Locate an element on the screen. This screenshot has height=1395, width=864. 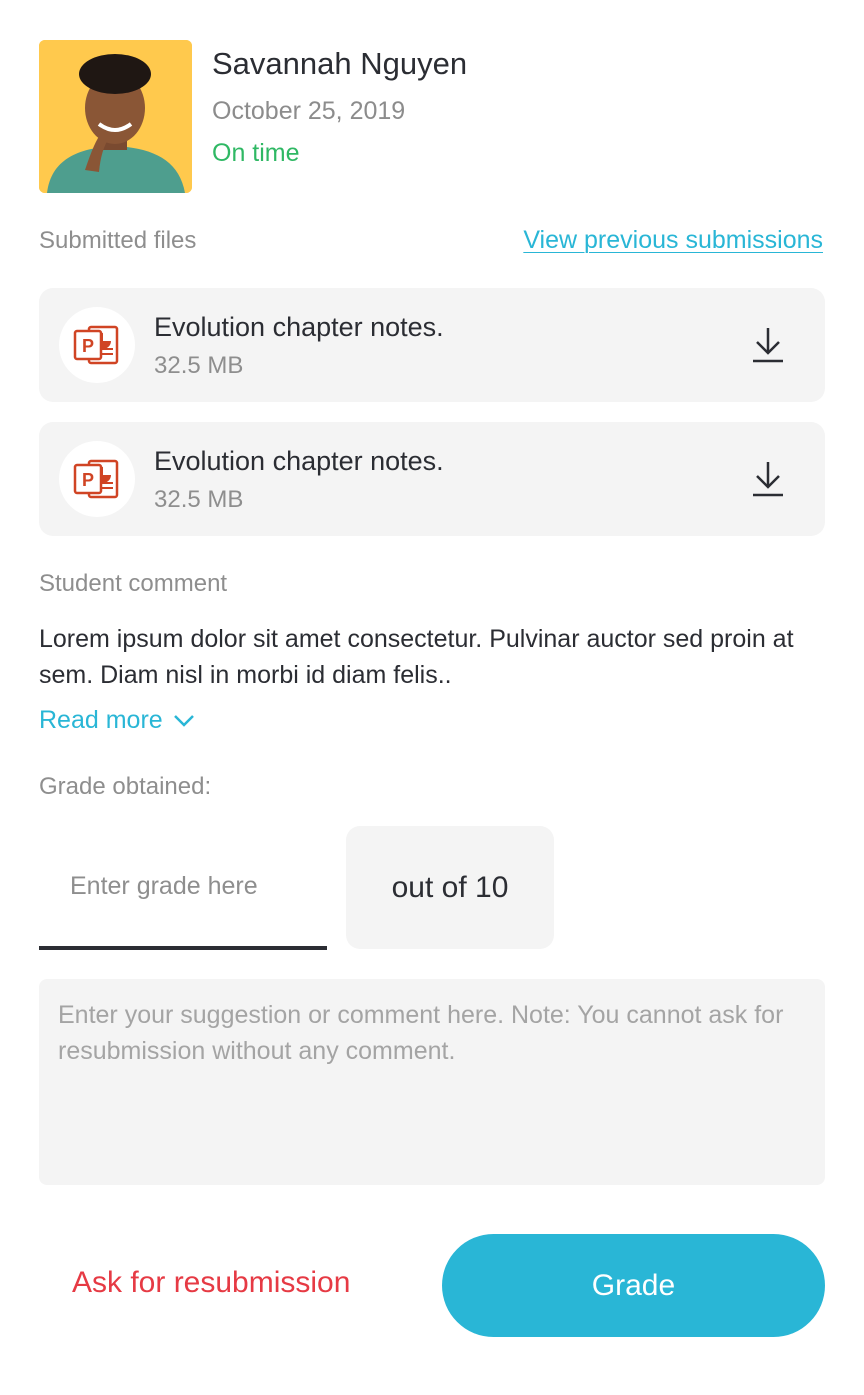
read-more-link: Read more is located at coordinates (117, 720).